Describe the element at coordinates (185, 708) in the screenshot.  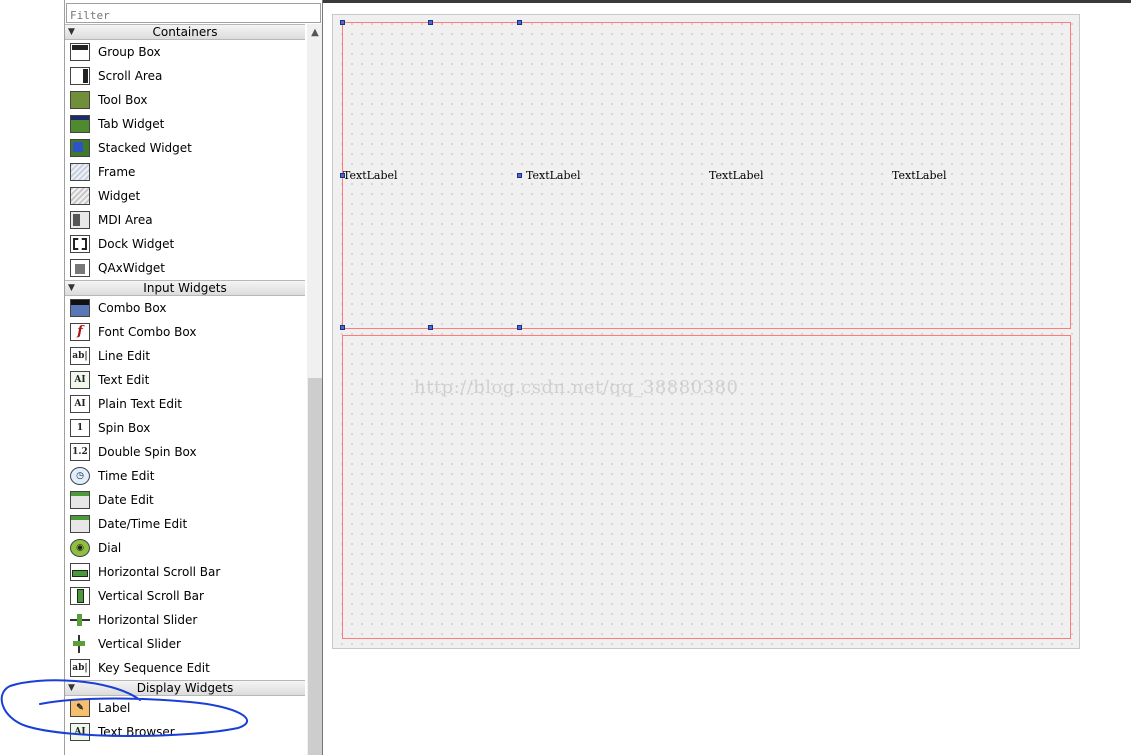
I see `widget-item-label: ✎ Label` at that location.